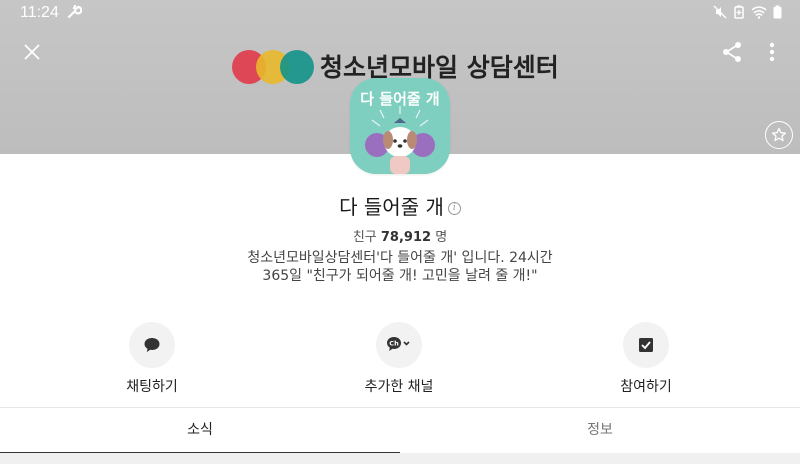 The height and width of the screenshot is (464, 800). Describe the element at coordinates (406, 237) in the screenshot. I see `friends-number: 78,912` at that location.